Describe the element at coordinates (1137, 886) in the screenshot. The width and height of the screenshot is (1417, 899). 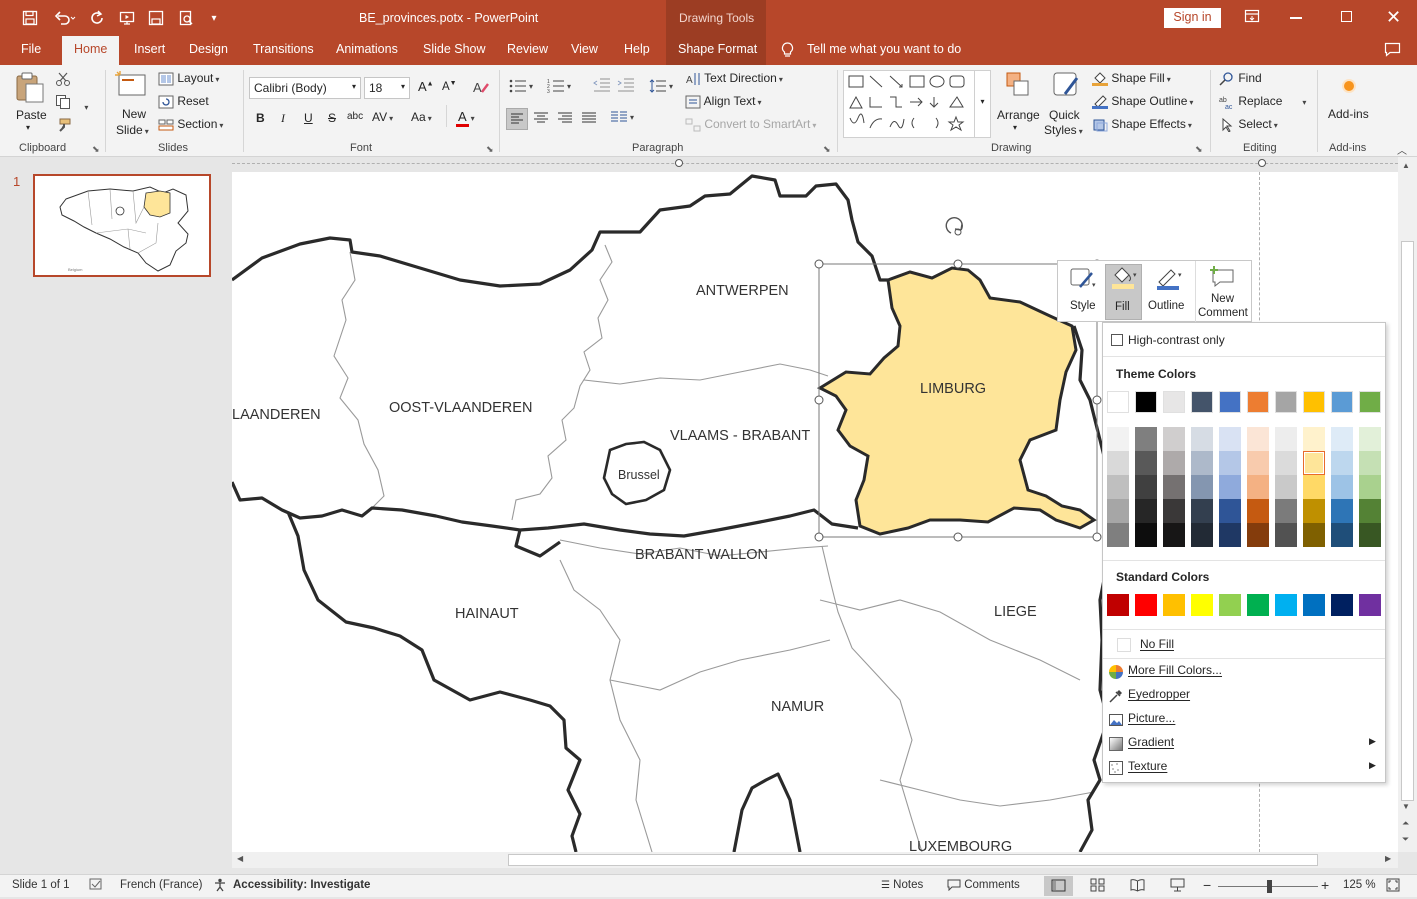
I see `reading-view-button` at that location.